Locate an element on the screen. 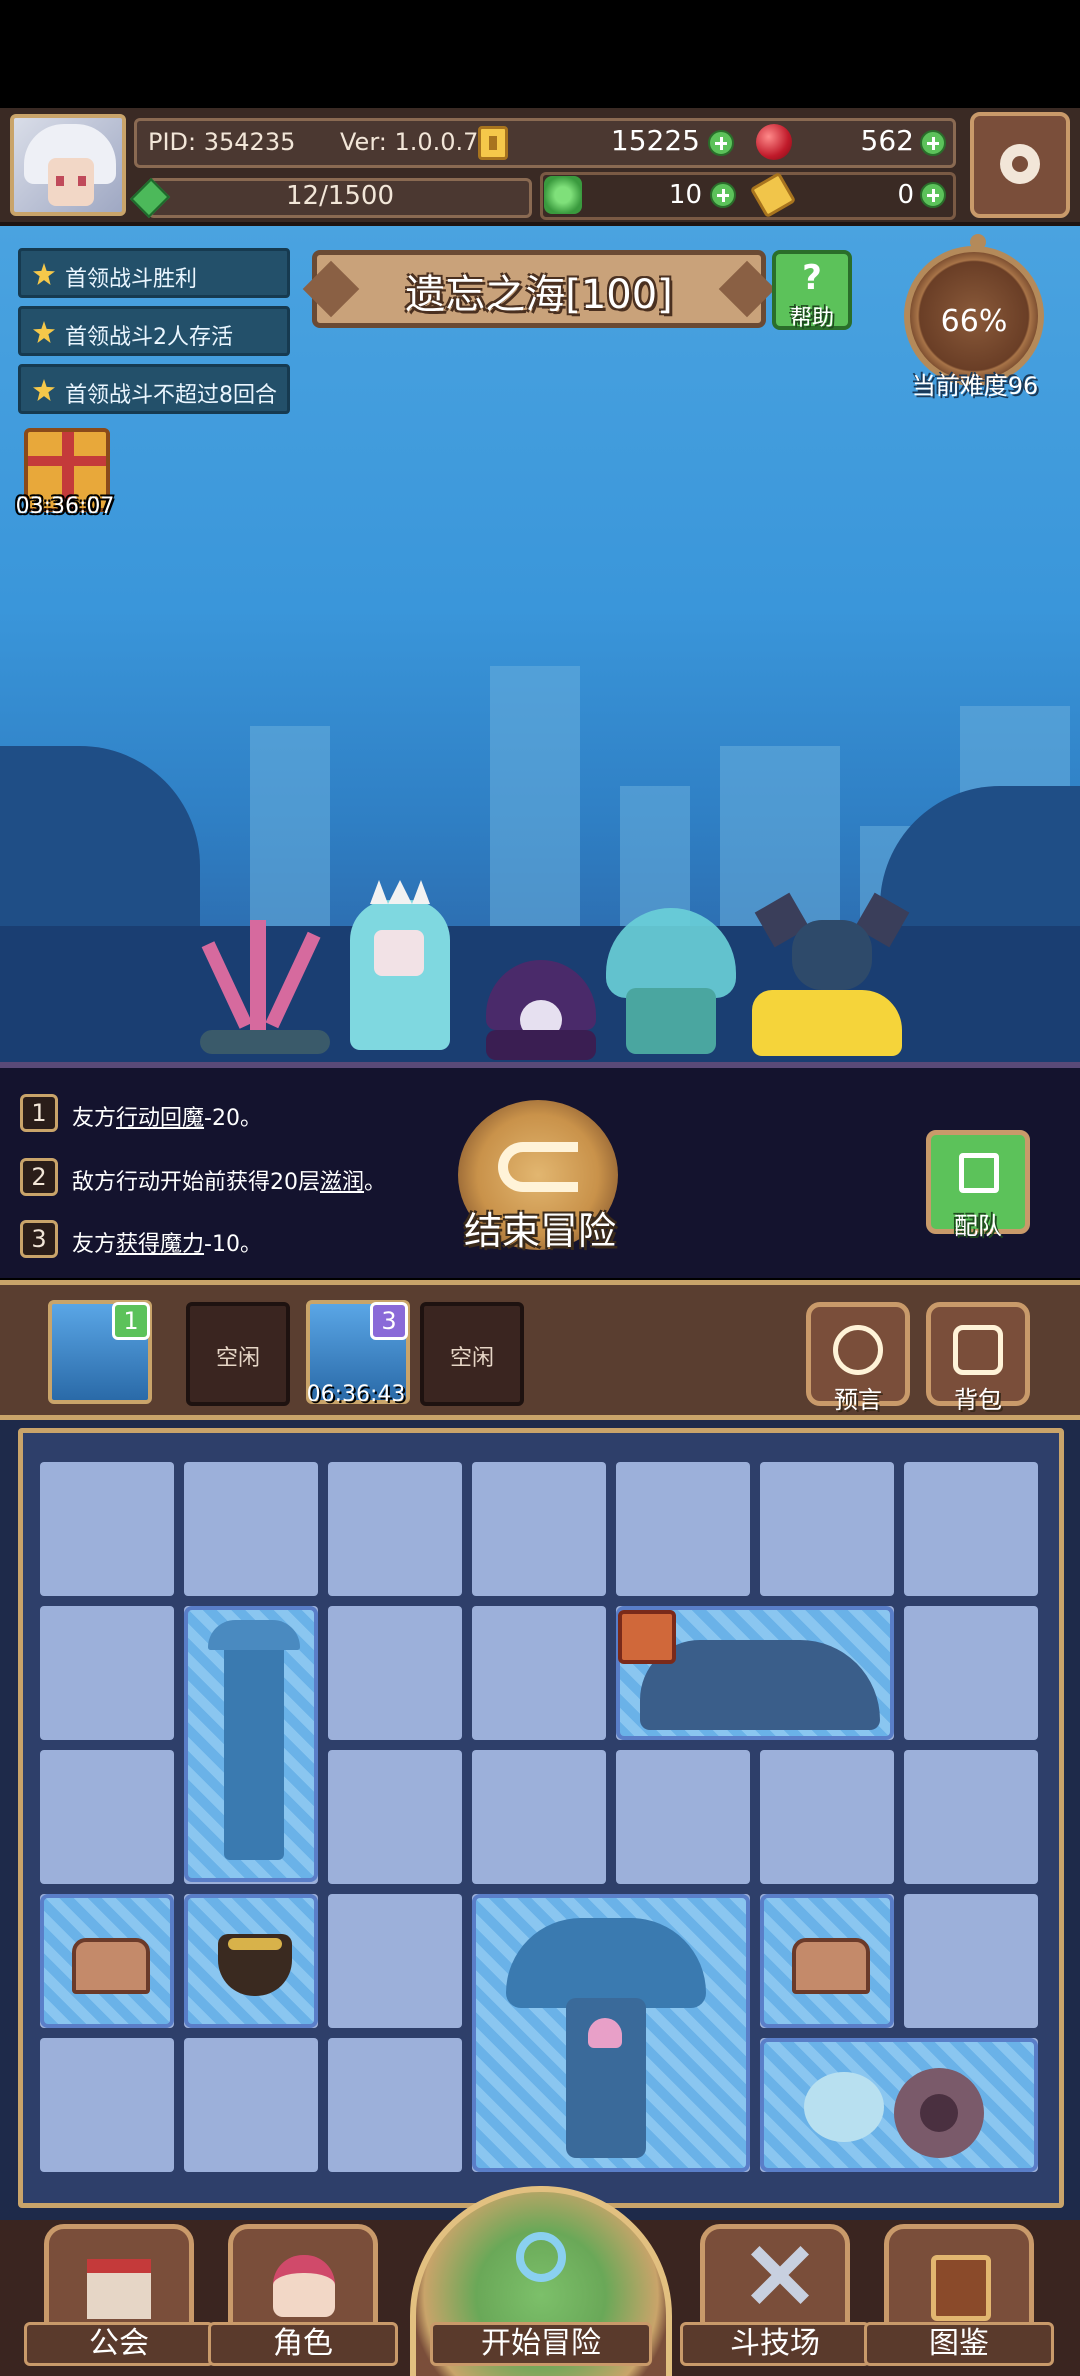 The height and width of the screenshot is (2376, 1080). quest-item: 首领战斗不超过8回合 is located at coordinates (154, 389).